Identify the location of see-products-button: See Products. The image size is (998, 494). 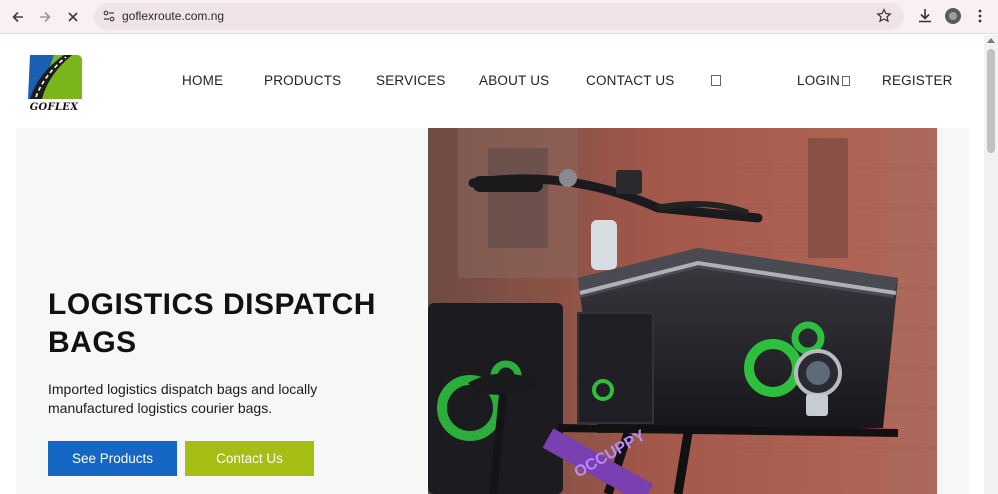
(112, 458).